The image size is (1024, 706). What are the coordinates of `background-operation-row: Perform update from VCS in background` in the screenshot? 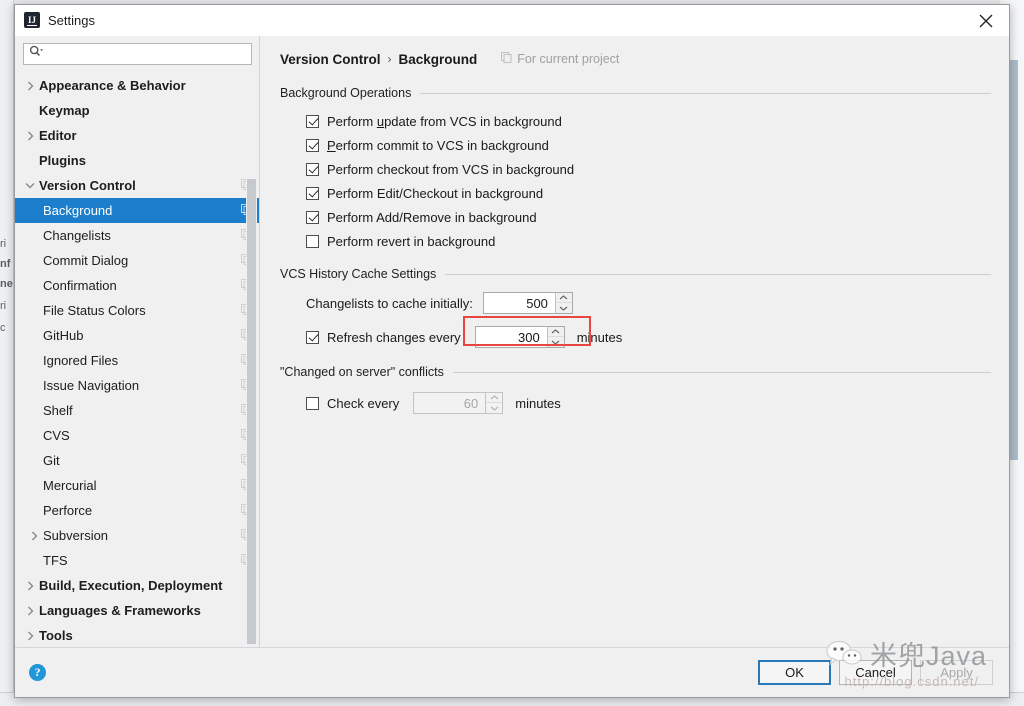 It's located at (648, 121).